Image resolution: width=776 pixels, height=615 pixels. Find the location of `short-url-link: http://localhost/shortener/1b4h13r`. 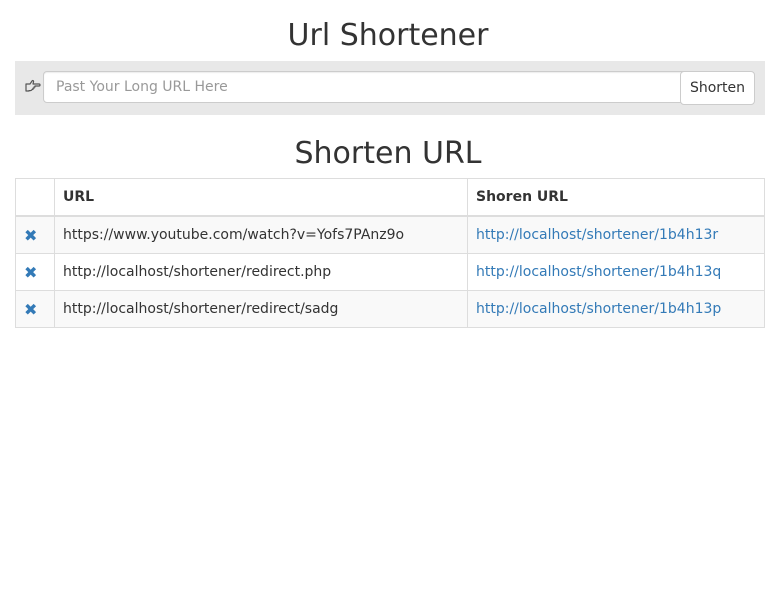

short-url-link: http://localhost/shortener/1b4h13r is located at coordinates (597, 235).